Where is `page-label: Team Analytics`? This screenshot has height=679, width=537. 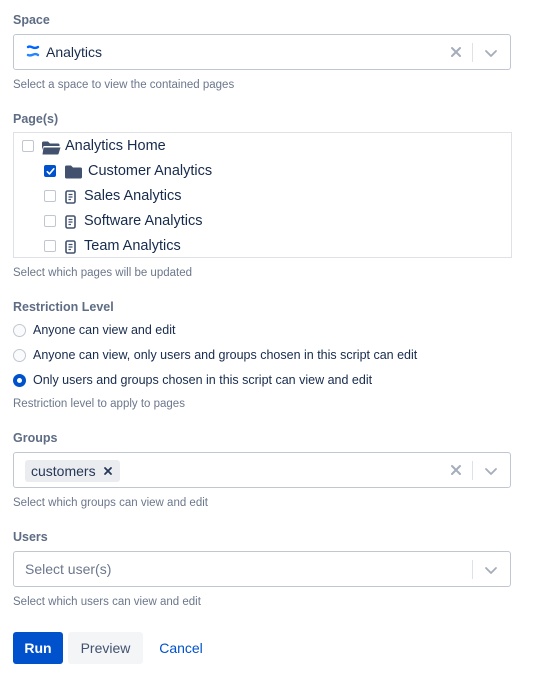
page-label: Team Analytics is located at coordinates (132, 246).